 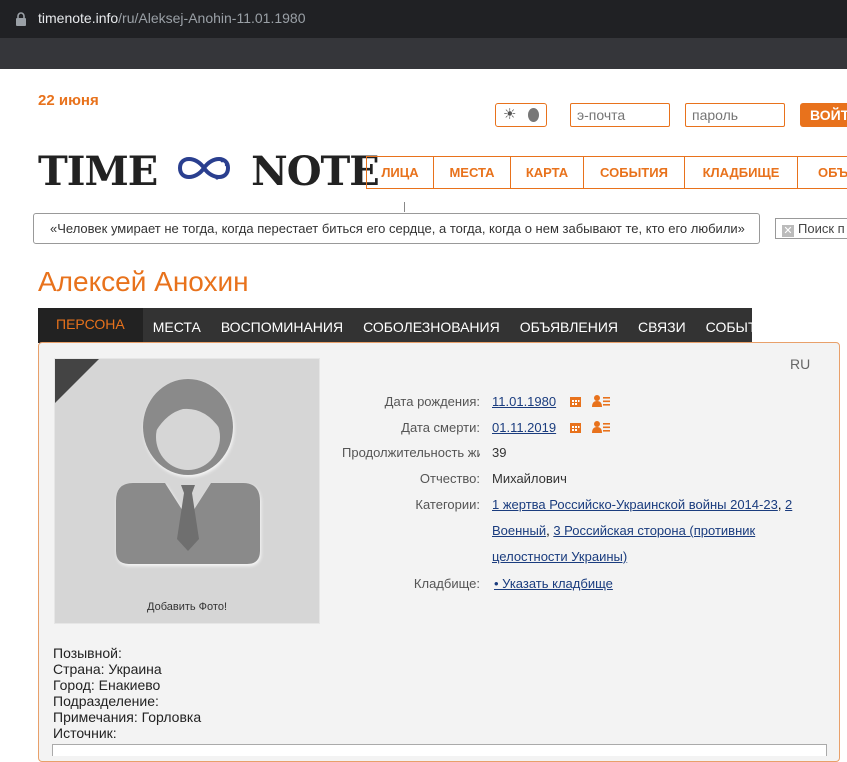 What do you see at coordinates (107, 669) in the screenshot?
I see `country-line: Страна: Украина` at bounding box center [107, 669].